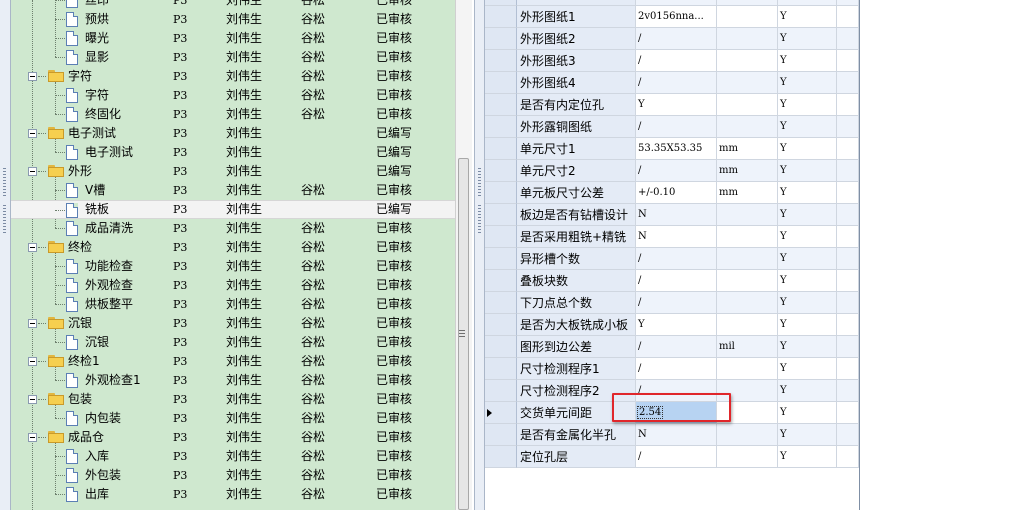 Image resolution: width=1012 pixels, height=510 pixels. Describe the element at coordinates (233, 95) in the screenshot. I see `tree-step-row: 字符 P3 刘伟生 谷松 已审核` at that location.